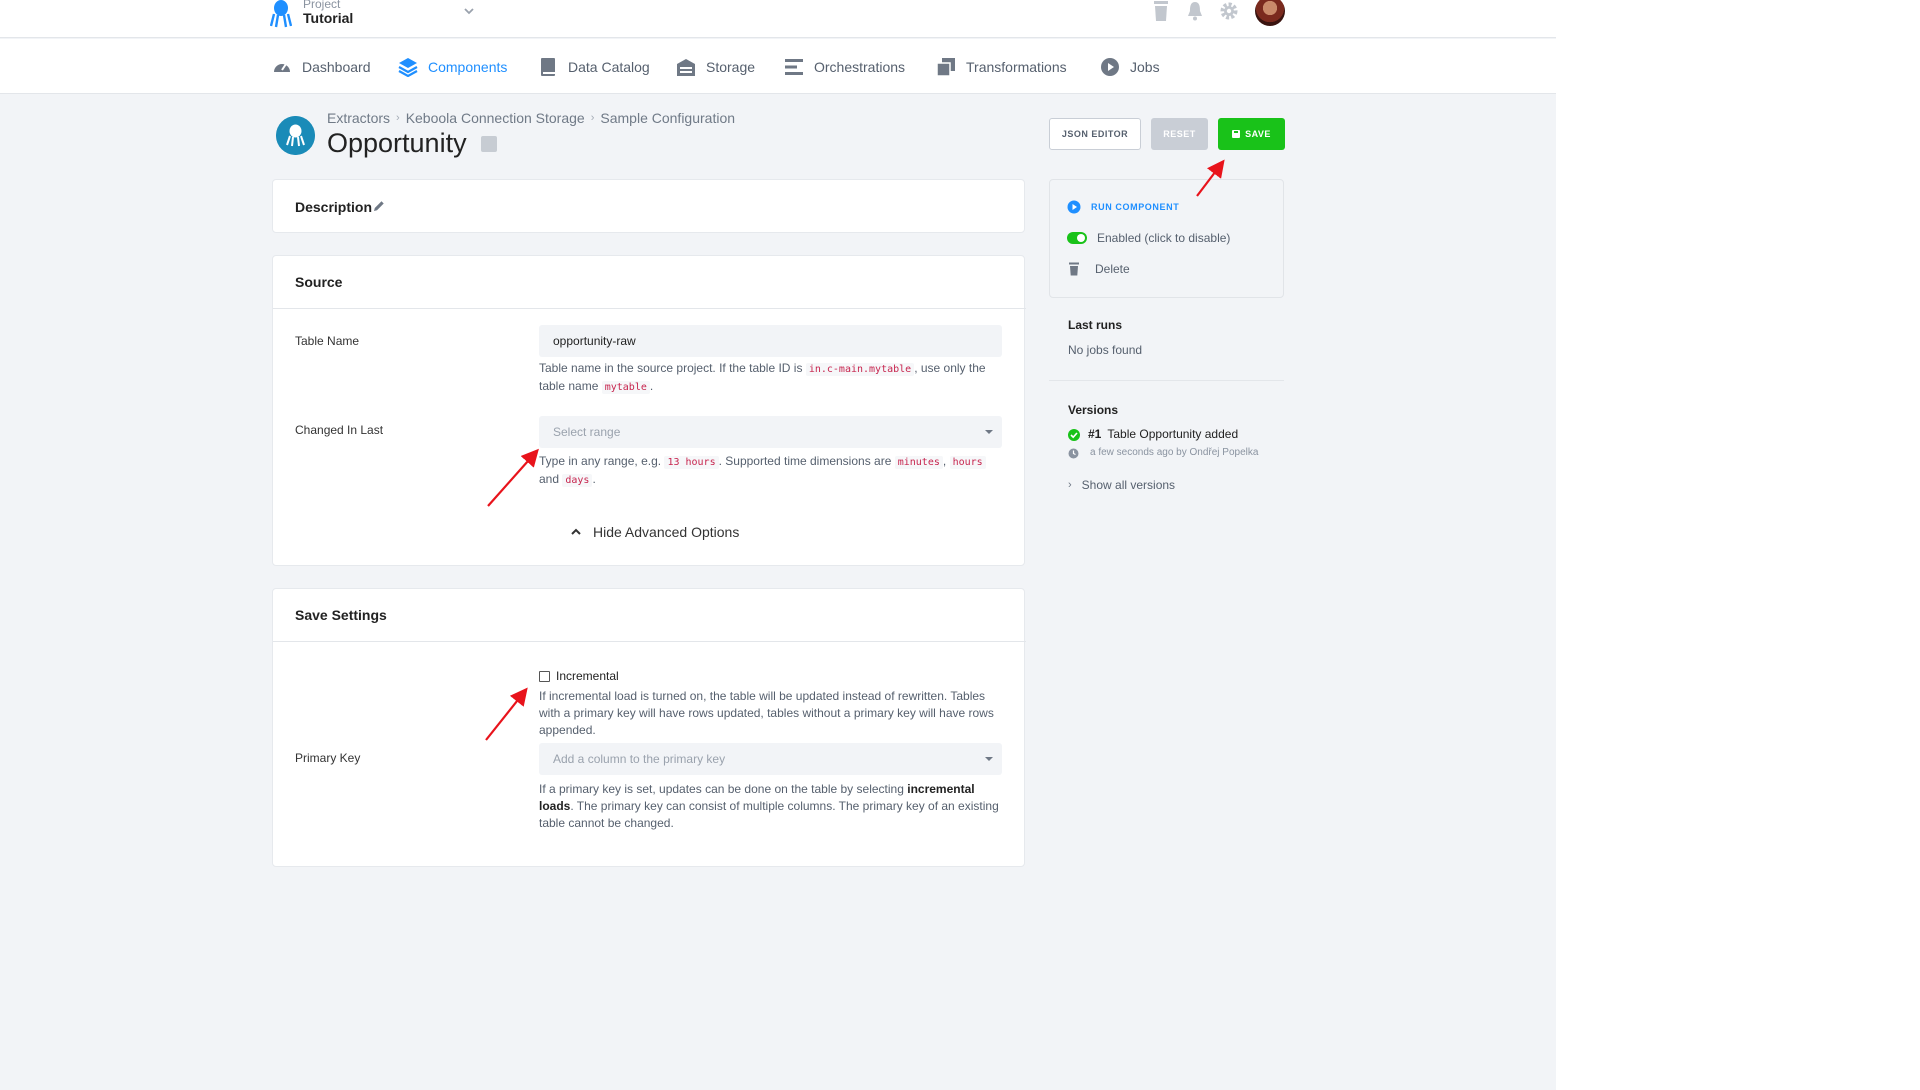  Describe the element at coordinates (770, 432) in the screenshot. I see `changed-in-last-select: Select range` at that location.